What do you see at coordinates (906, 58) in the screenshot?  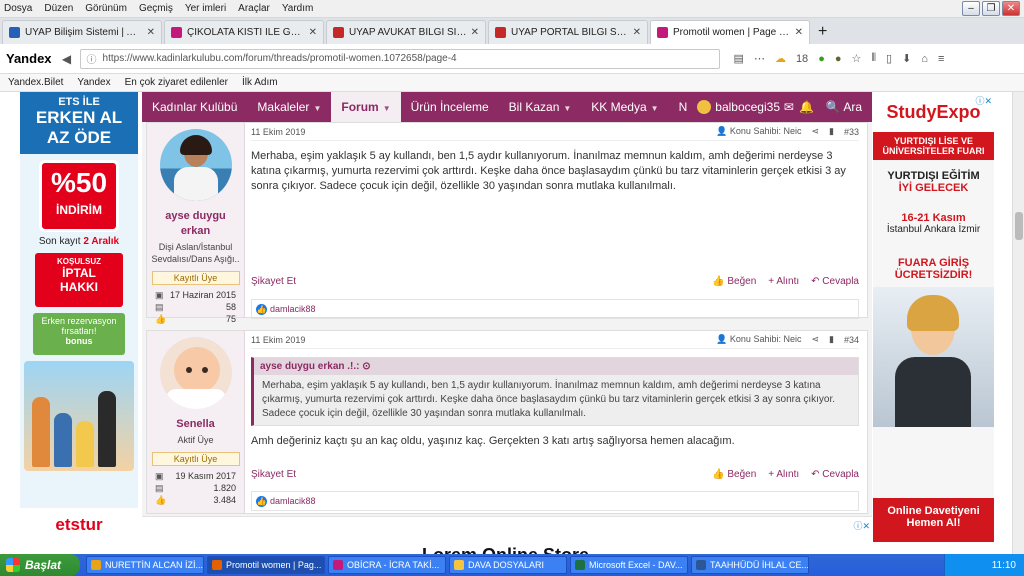 I see `download-icon: ⬇` at bounding box center [906, 58].